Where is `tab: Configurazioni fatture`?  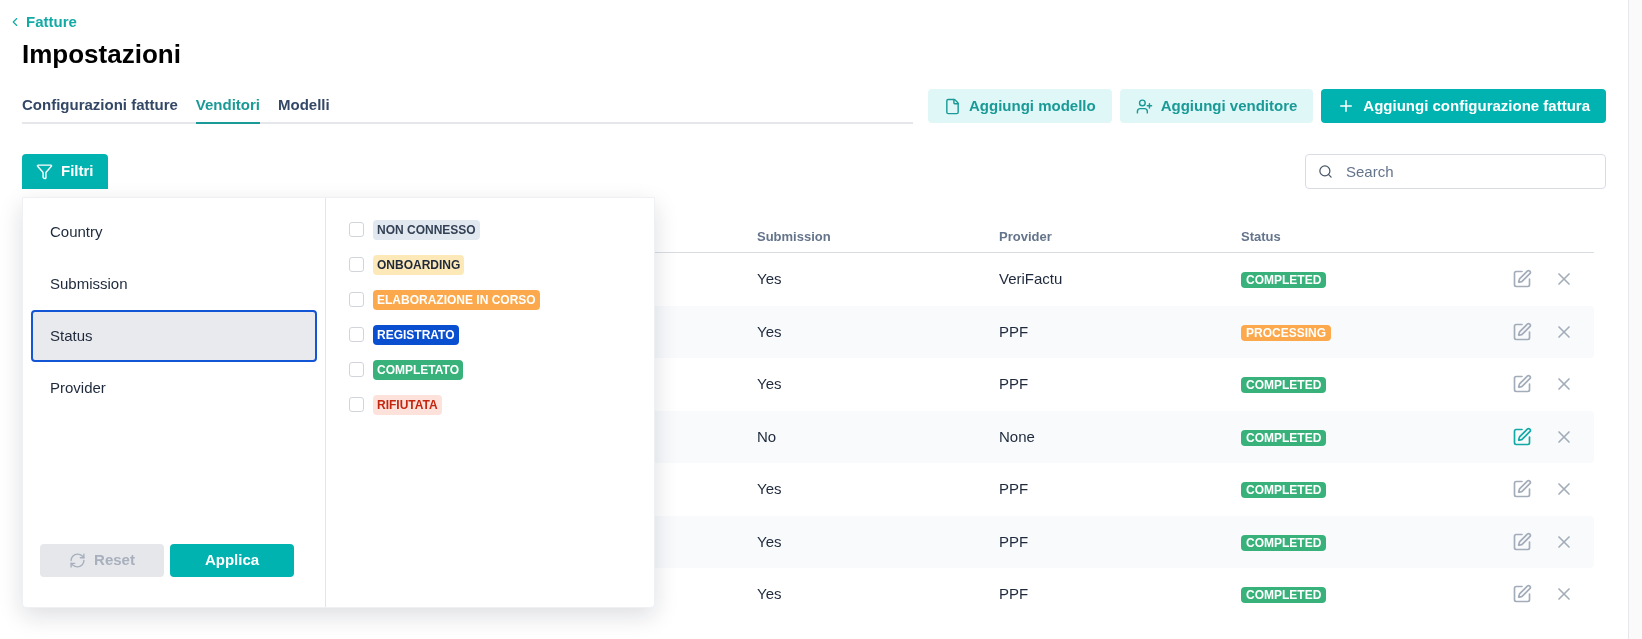 tab: Configurazioni fatture is located at coordinates (100, 108).